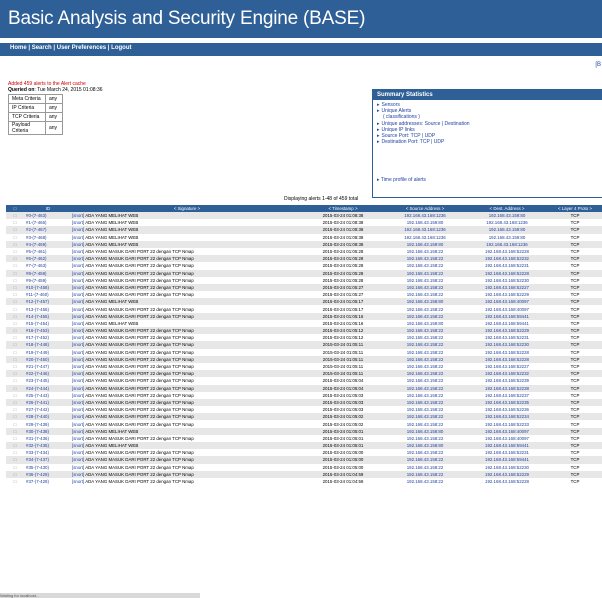 The width and height of the screenshot is (602, 598). What do you see at coordinates (425, 223) in the screenshot?
I see `source-address-link: 192.168.43.159:80` at bounding box center [425, 223].